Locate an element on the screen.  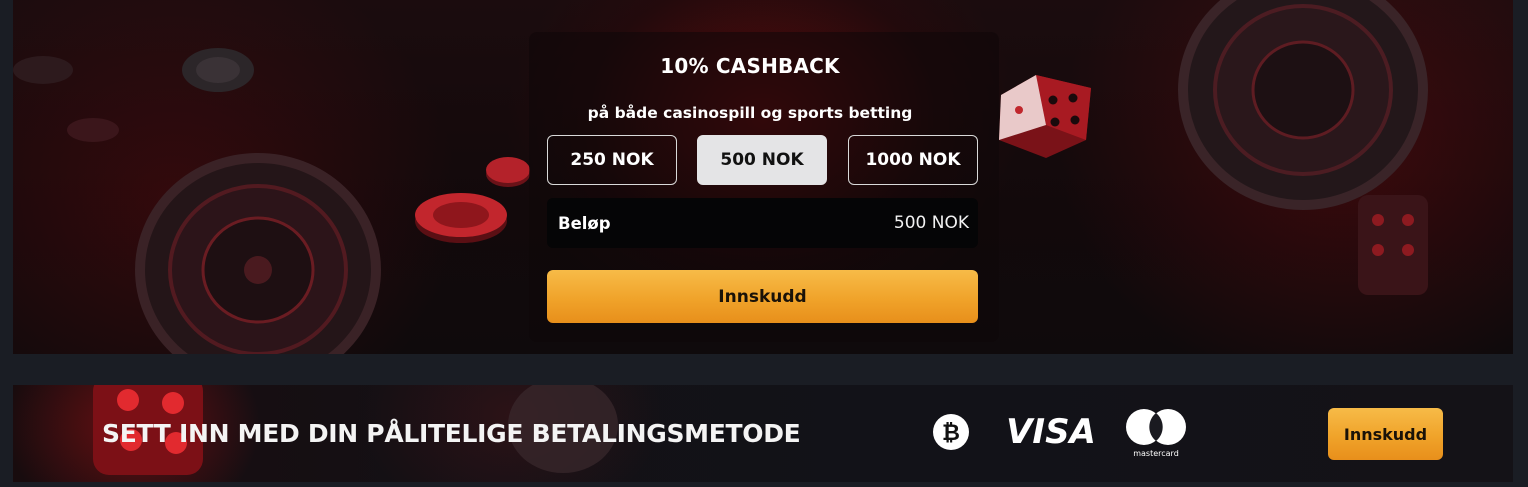
deposit-button: Innskudd is located at coordinates (762, 296).